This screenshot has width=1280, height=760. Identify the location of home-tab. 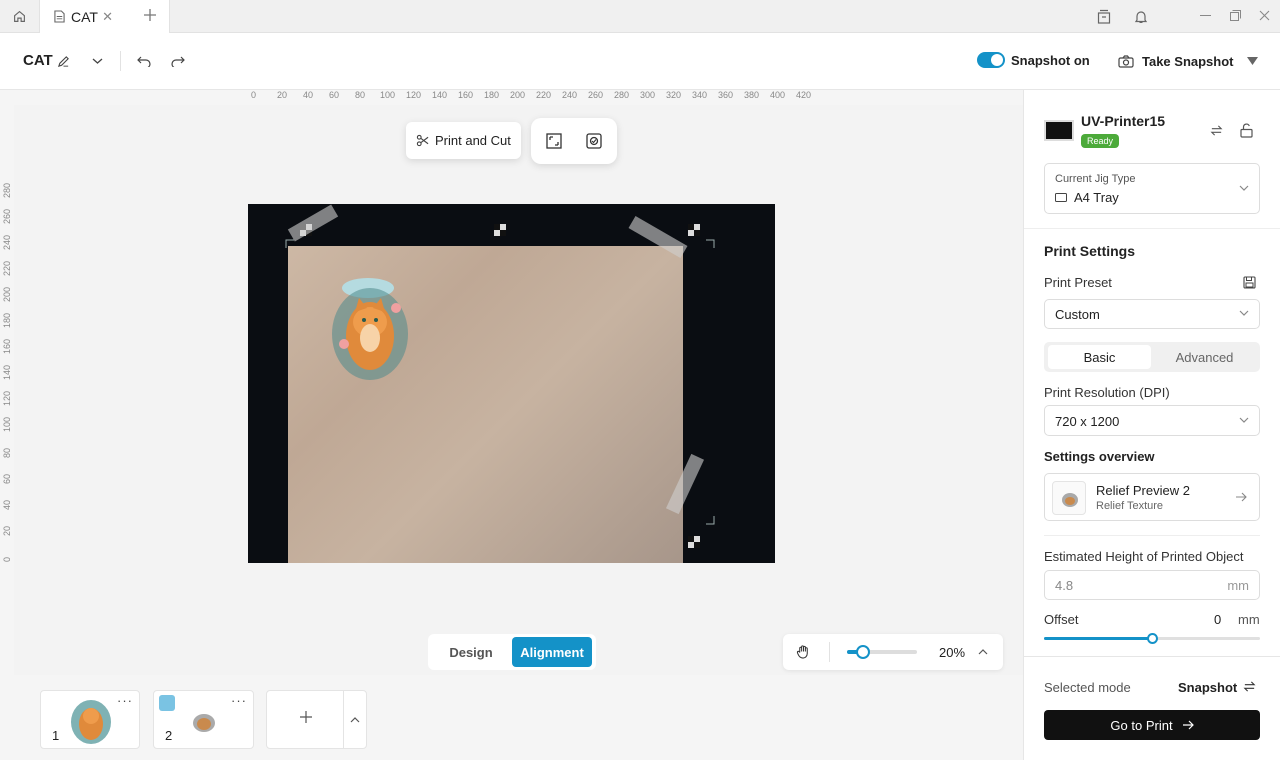
(20, 16).